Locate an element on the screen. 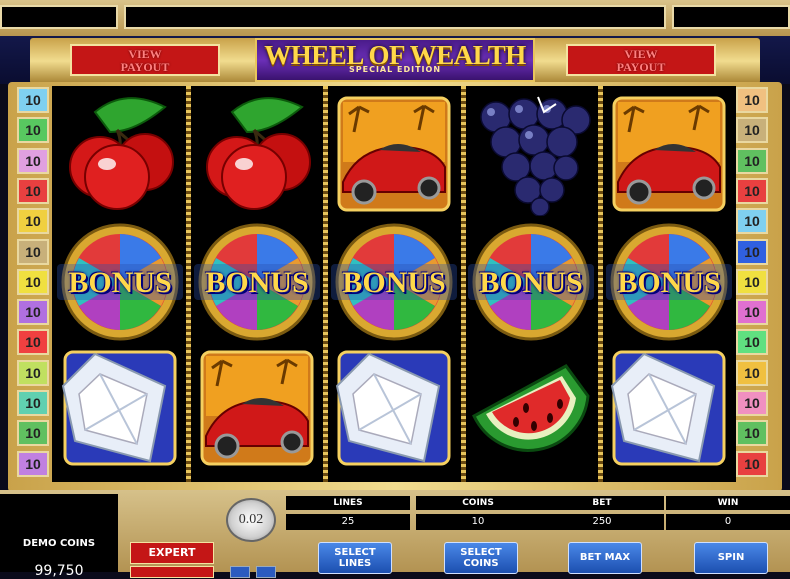 The height and width of the screenshot is (579, 790). demo-coins-label: DEMO COINS is located at coordinates (59, 543).